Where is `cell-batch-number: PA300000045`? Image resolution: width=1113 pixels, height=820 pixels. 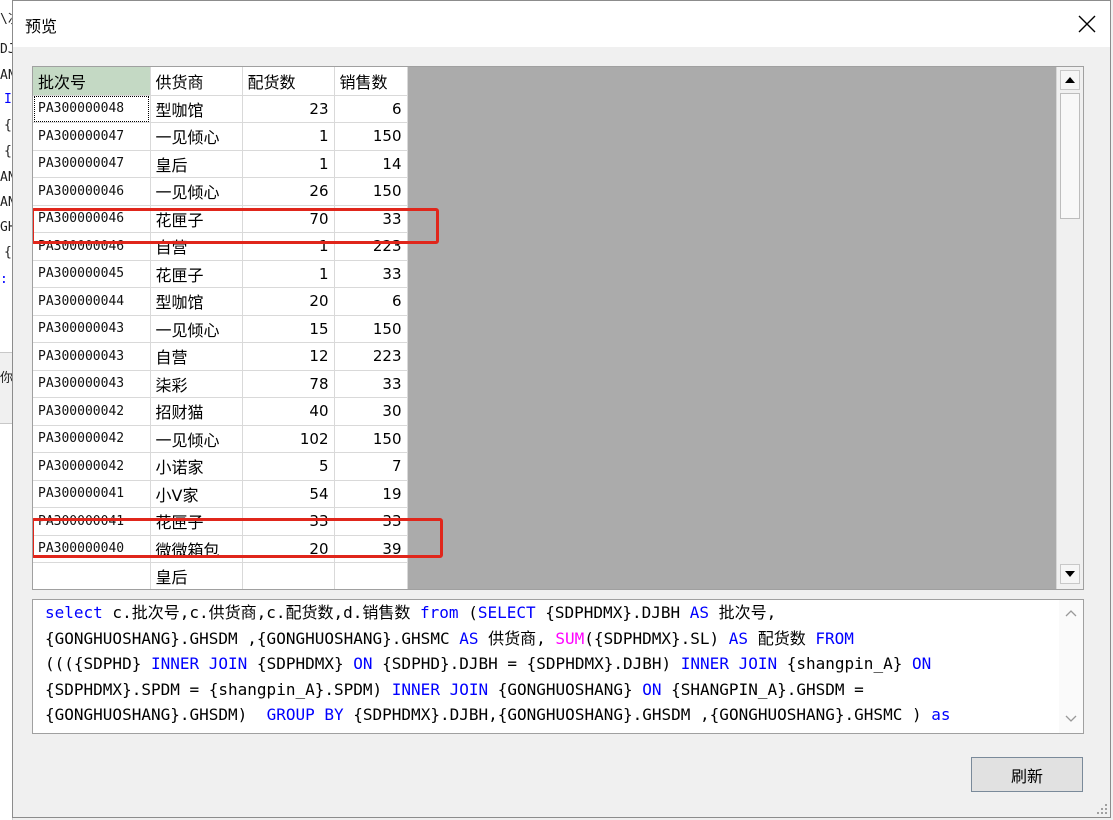
cell-batch-number: PA300000045 is located at coordinates (92, 274).